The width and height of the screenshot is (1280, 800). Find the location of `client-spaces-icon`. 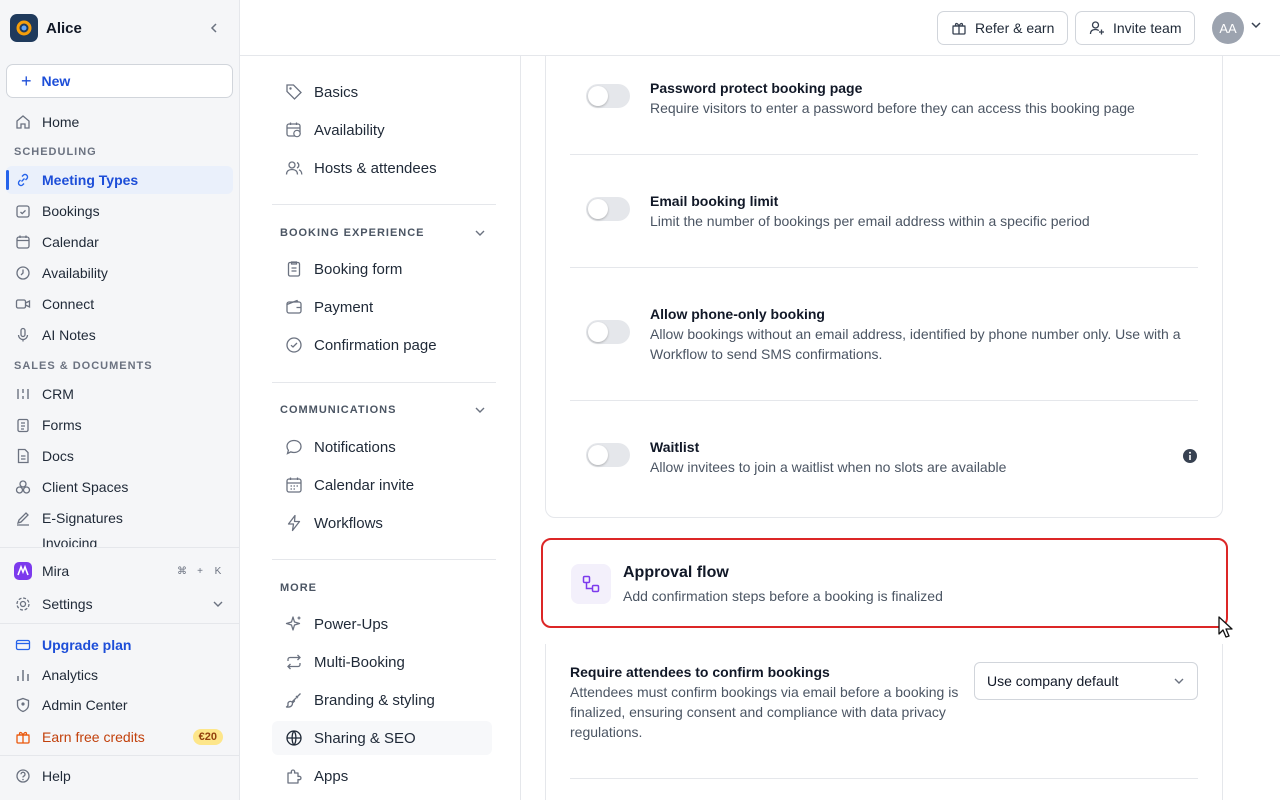

client-spaces-icon is located at coordinates (23, 487).